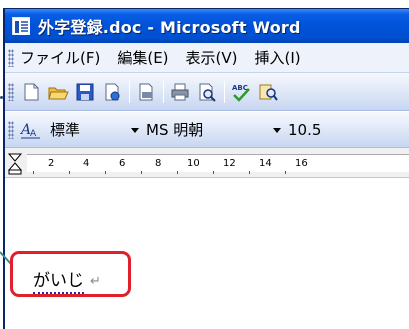  I want to click on ruler-label: 2, so click(51, 163).